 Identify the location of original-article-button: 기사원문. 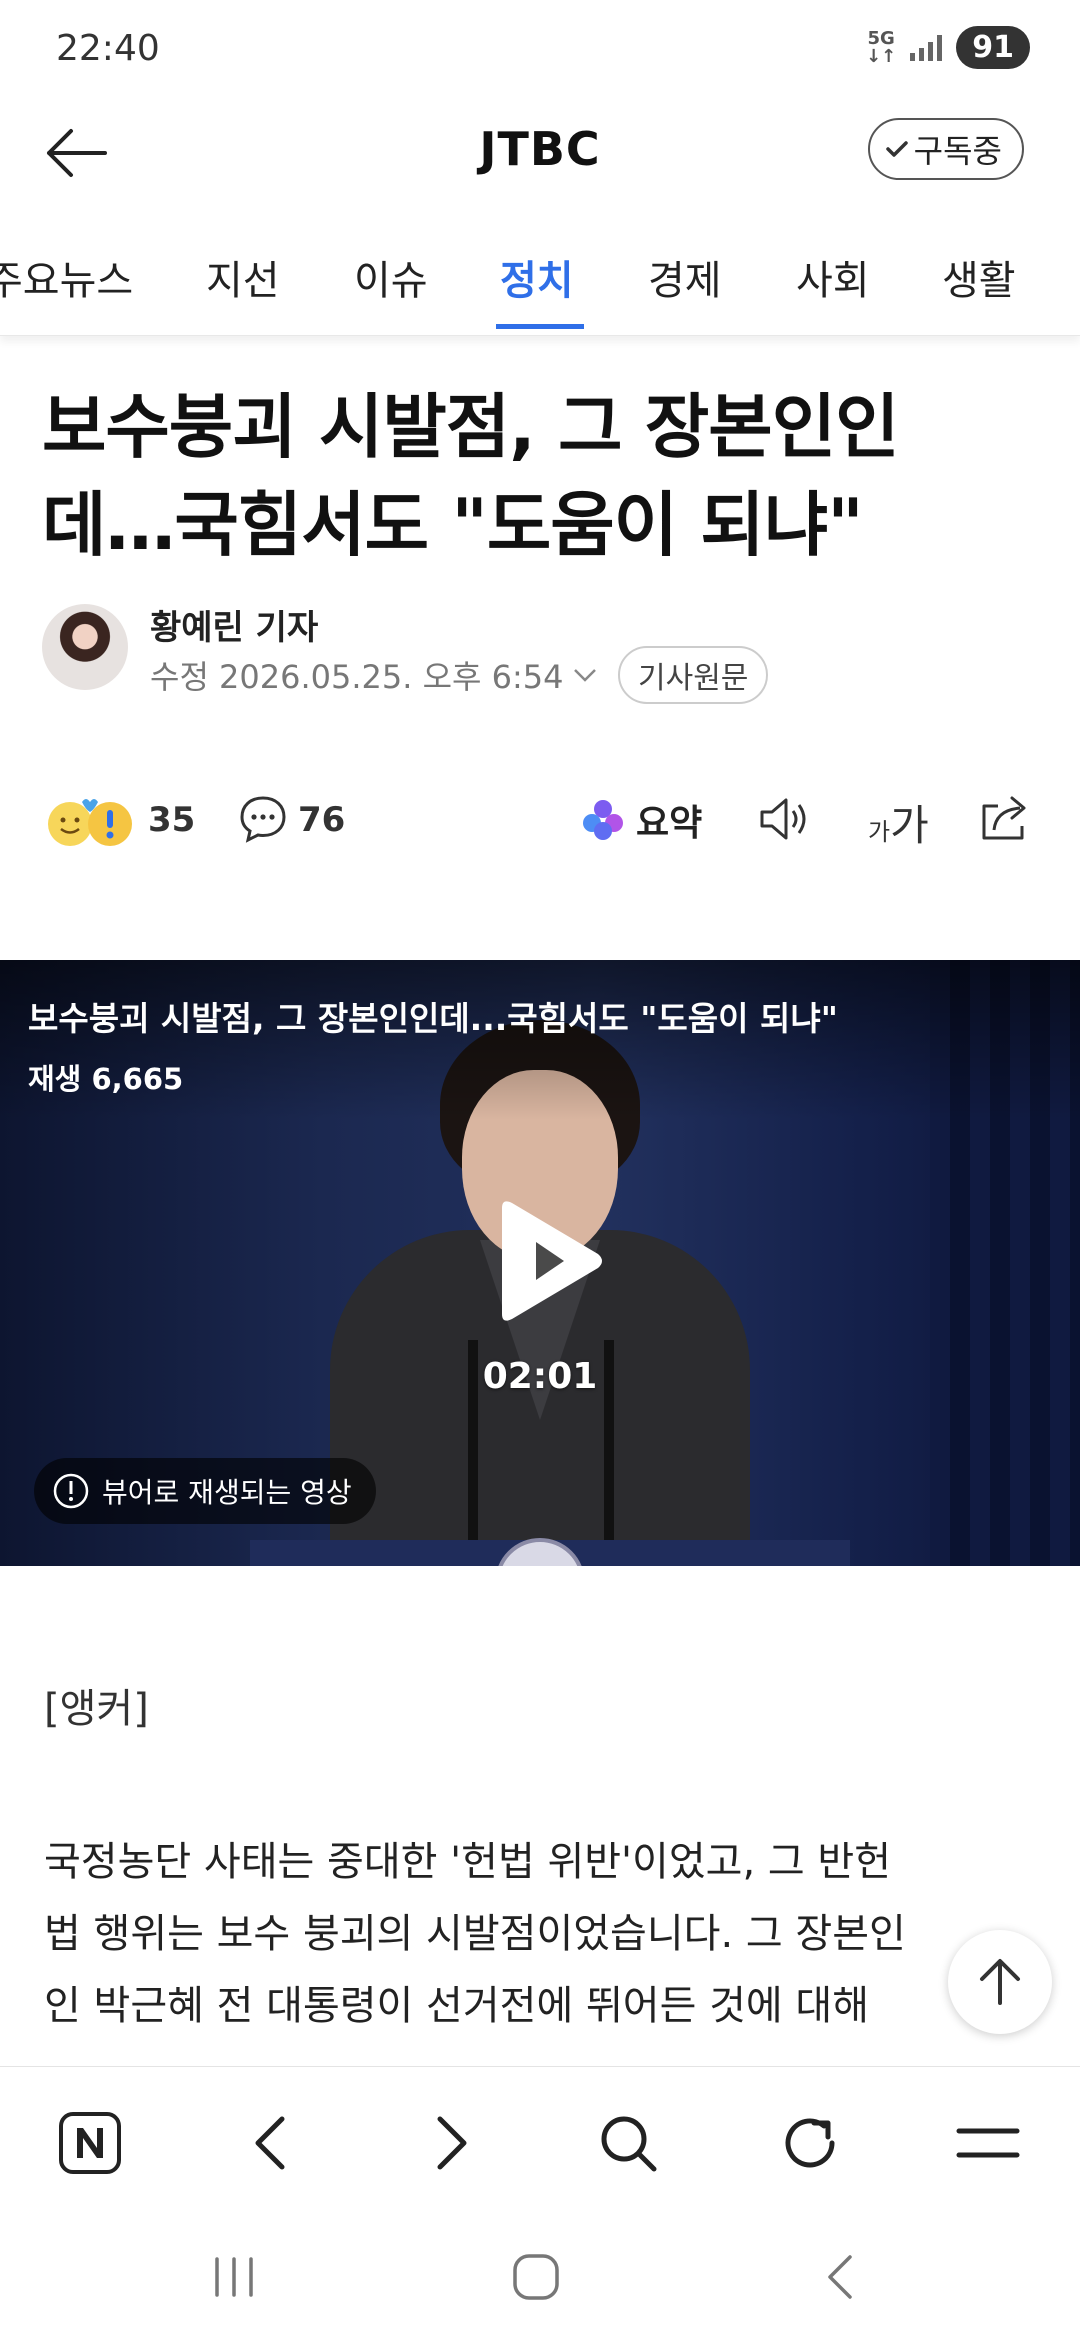
(693, 675).